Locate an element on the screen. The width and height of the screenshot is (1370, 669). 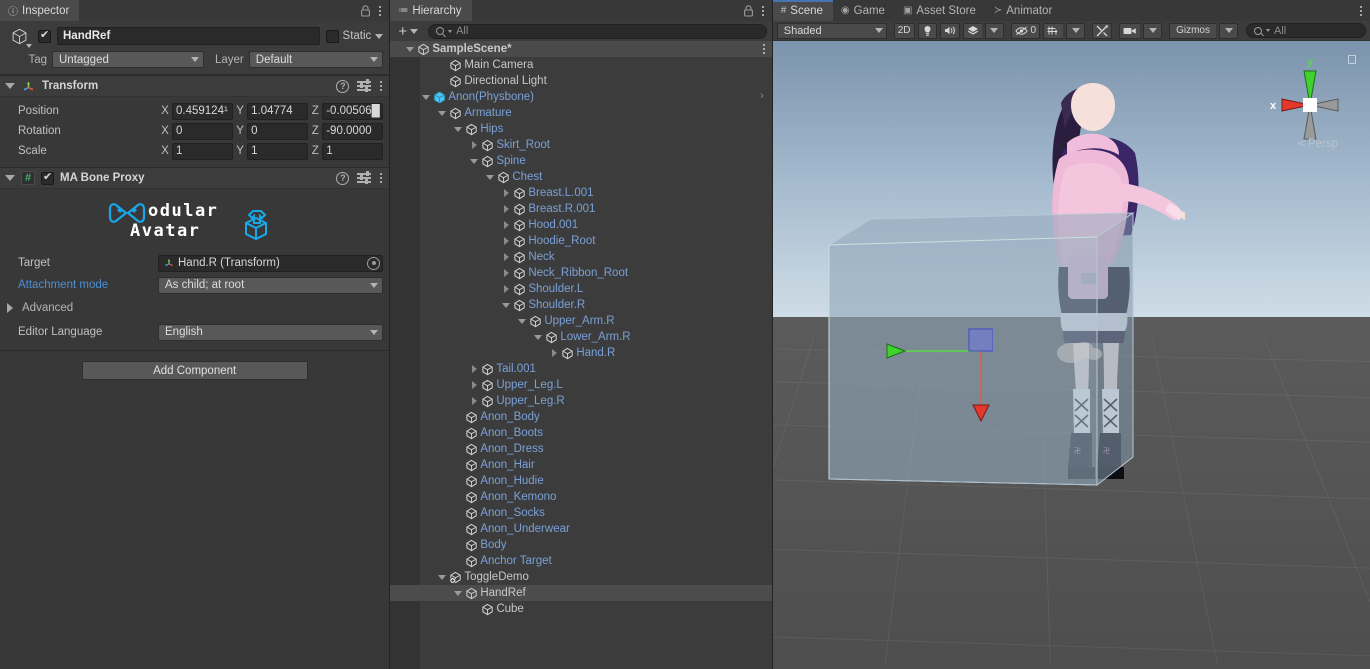
grid-snap-dropdown is located at coordinates (1076, 30).